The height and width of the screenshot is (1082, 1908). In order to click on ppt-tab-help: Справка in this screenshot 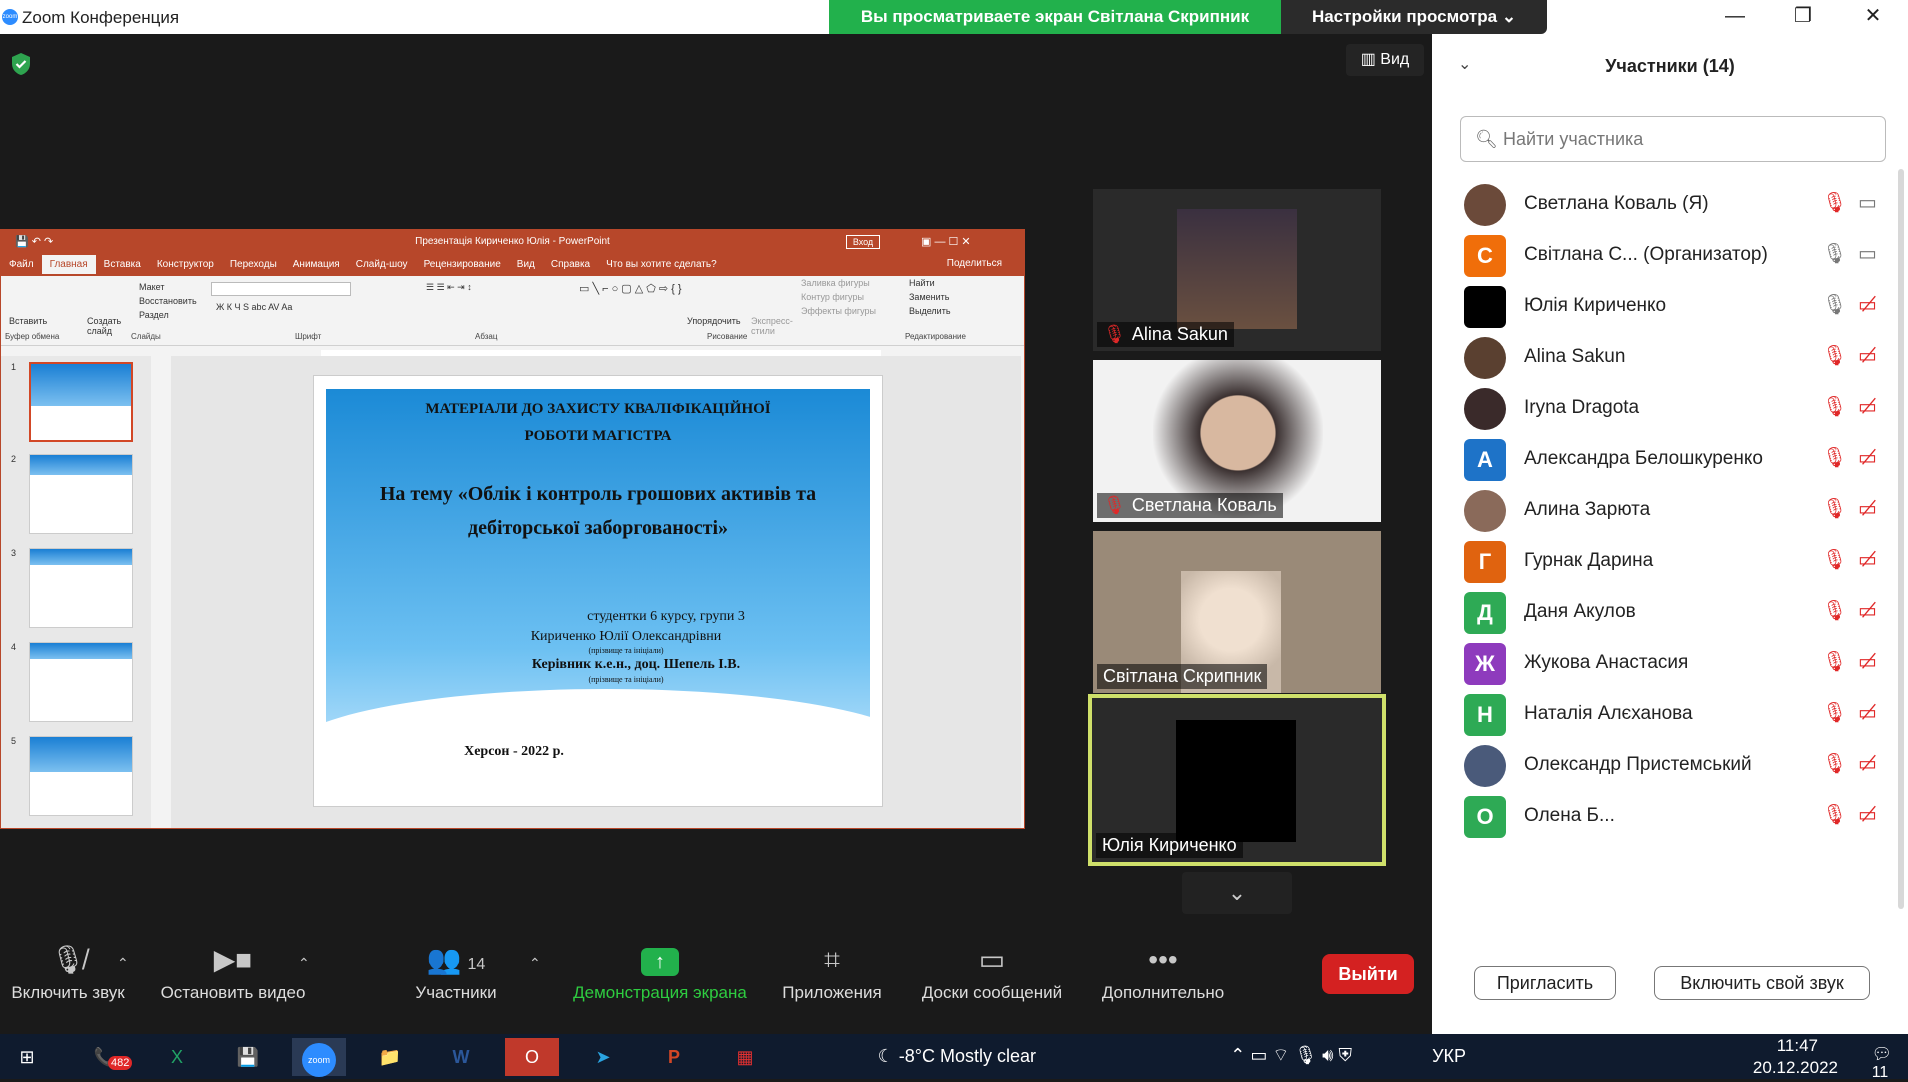, I will do `click(570, 264)`.